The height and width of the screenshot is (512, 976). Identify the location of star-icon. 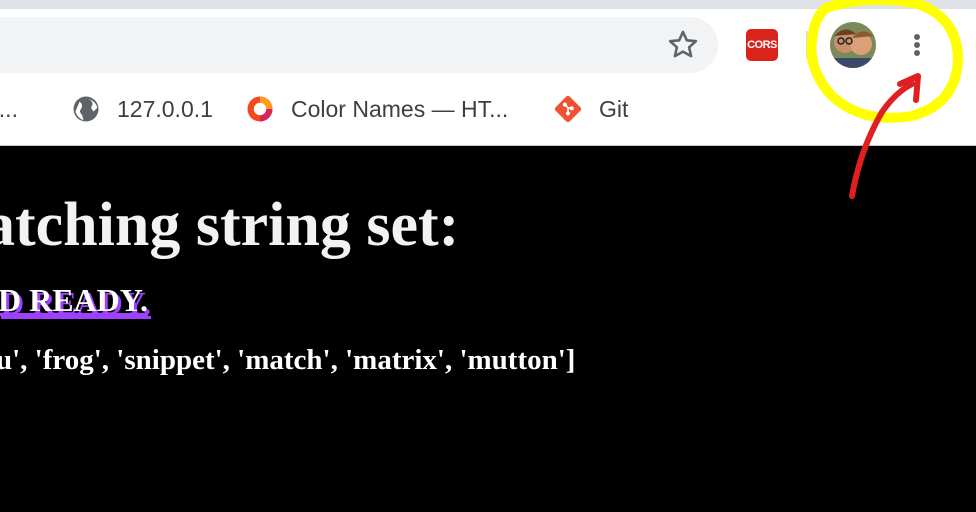
(683, 45).